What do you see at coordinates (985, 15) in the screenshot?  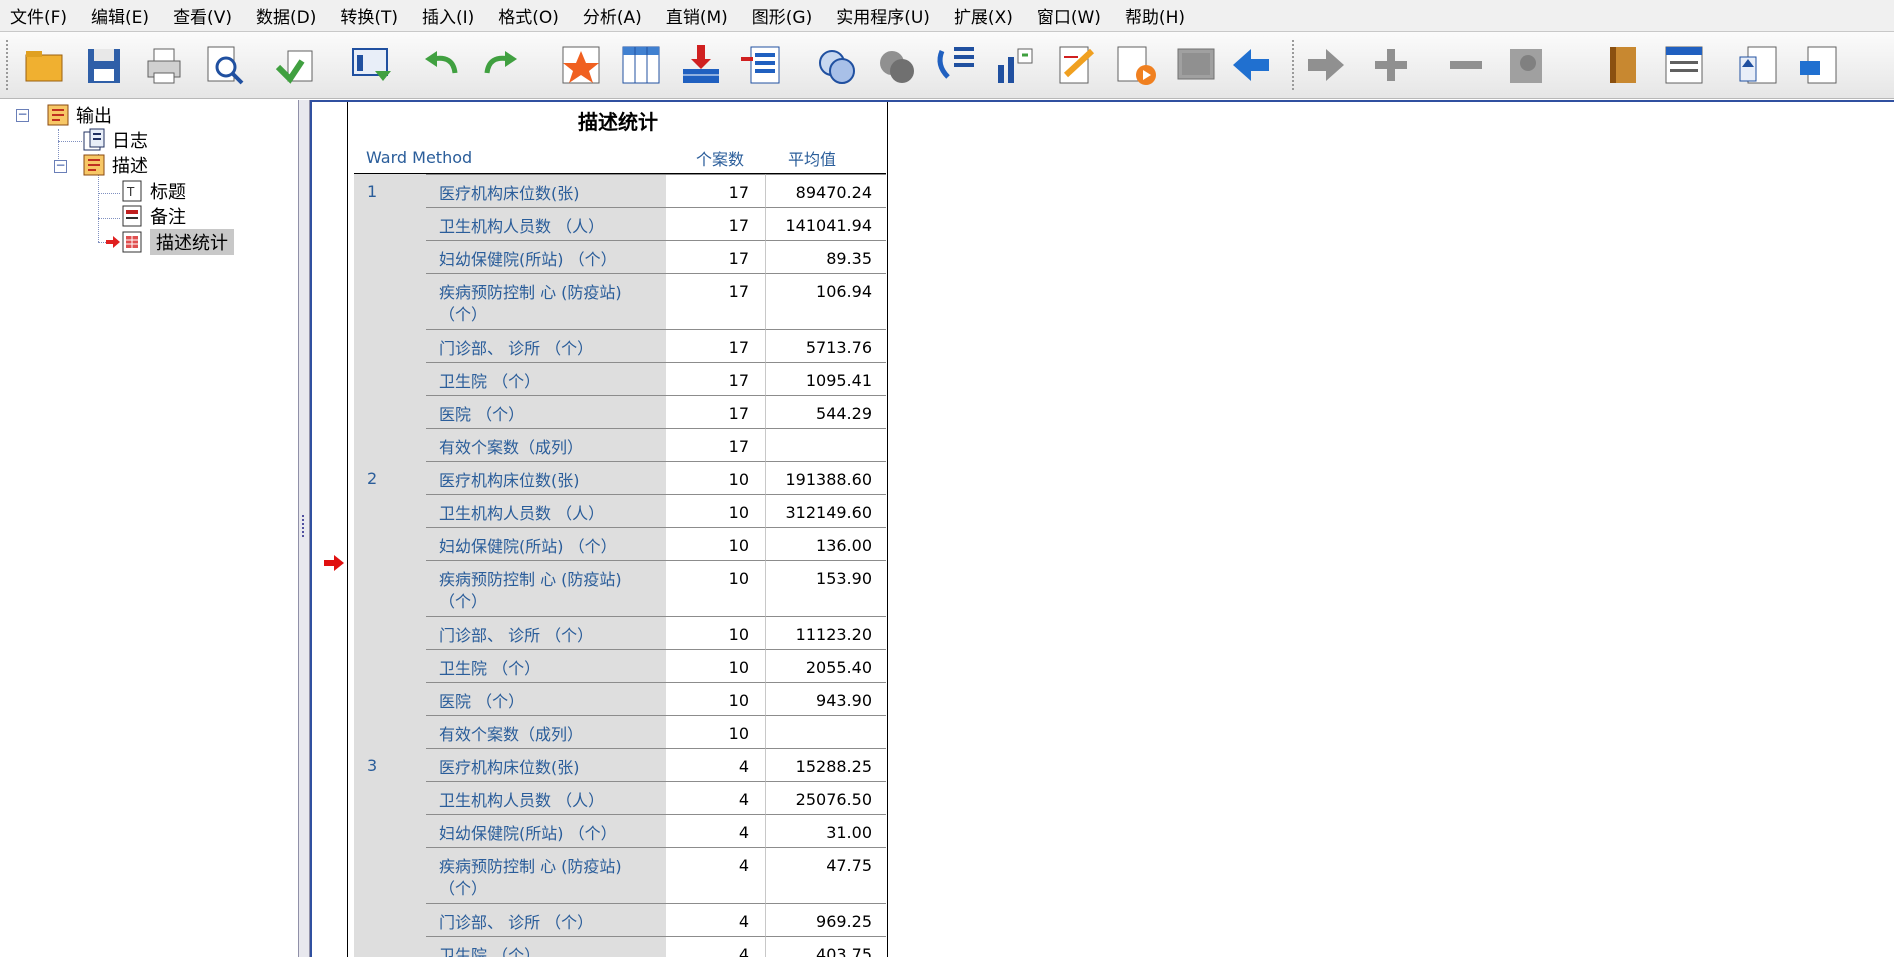 I see `menu-item: 扩展(X)` at bounding box center [985, 15].